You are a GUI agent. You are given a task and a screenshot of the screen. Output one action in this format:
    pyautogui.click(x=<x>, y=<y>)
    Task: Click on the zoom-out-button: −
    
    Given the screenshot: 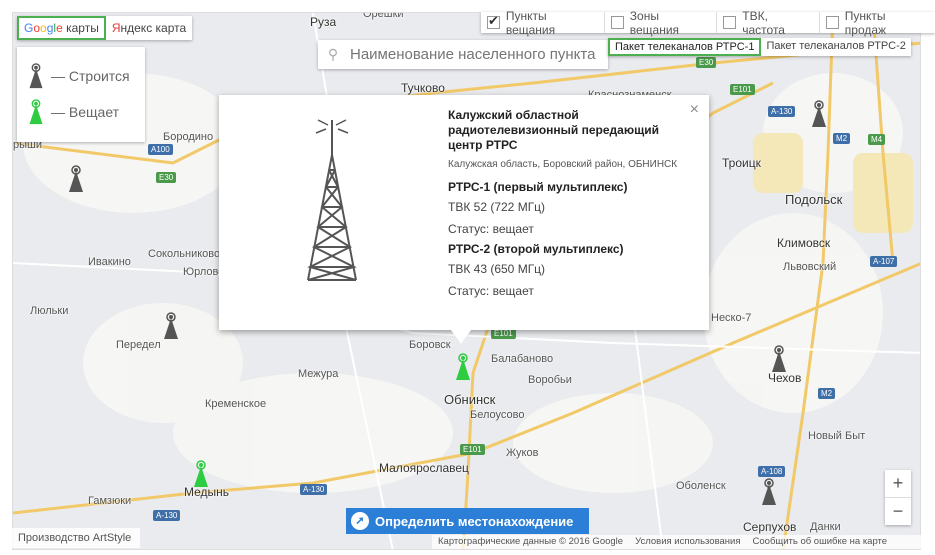 What is the action you would take?
    pyautogui.click(x=898, y=511)
    